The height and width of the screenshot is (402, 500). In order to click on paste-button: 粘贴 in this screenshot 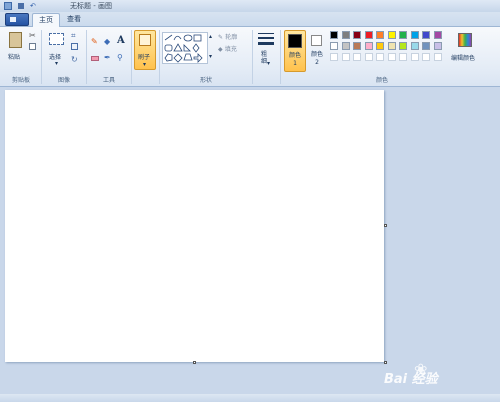, I will do `click(16, 48)`.